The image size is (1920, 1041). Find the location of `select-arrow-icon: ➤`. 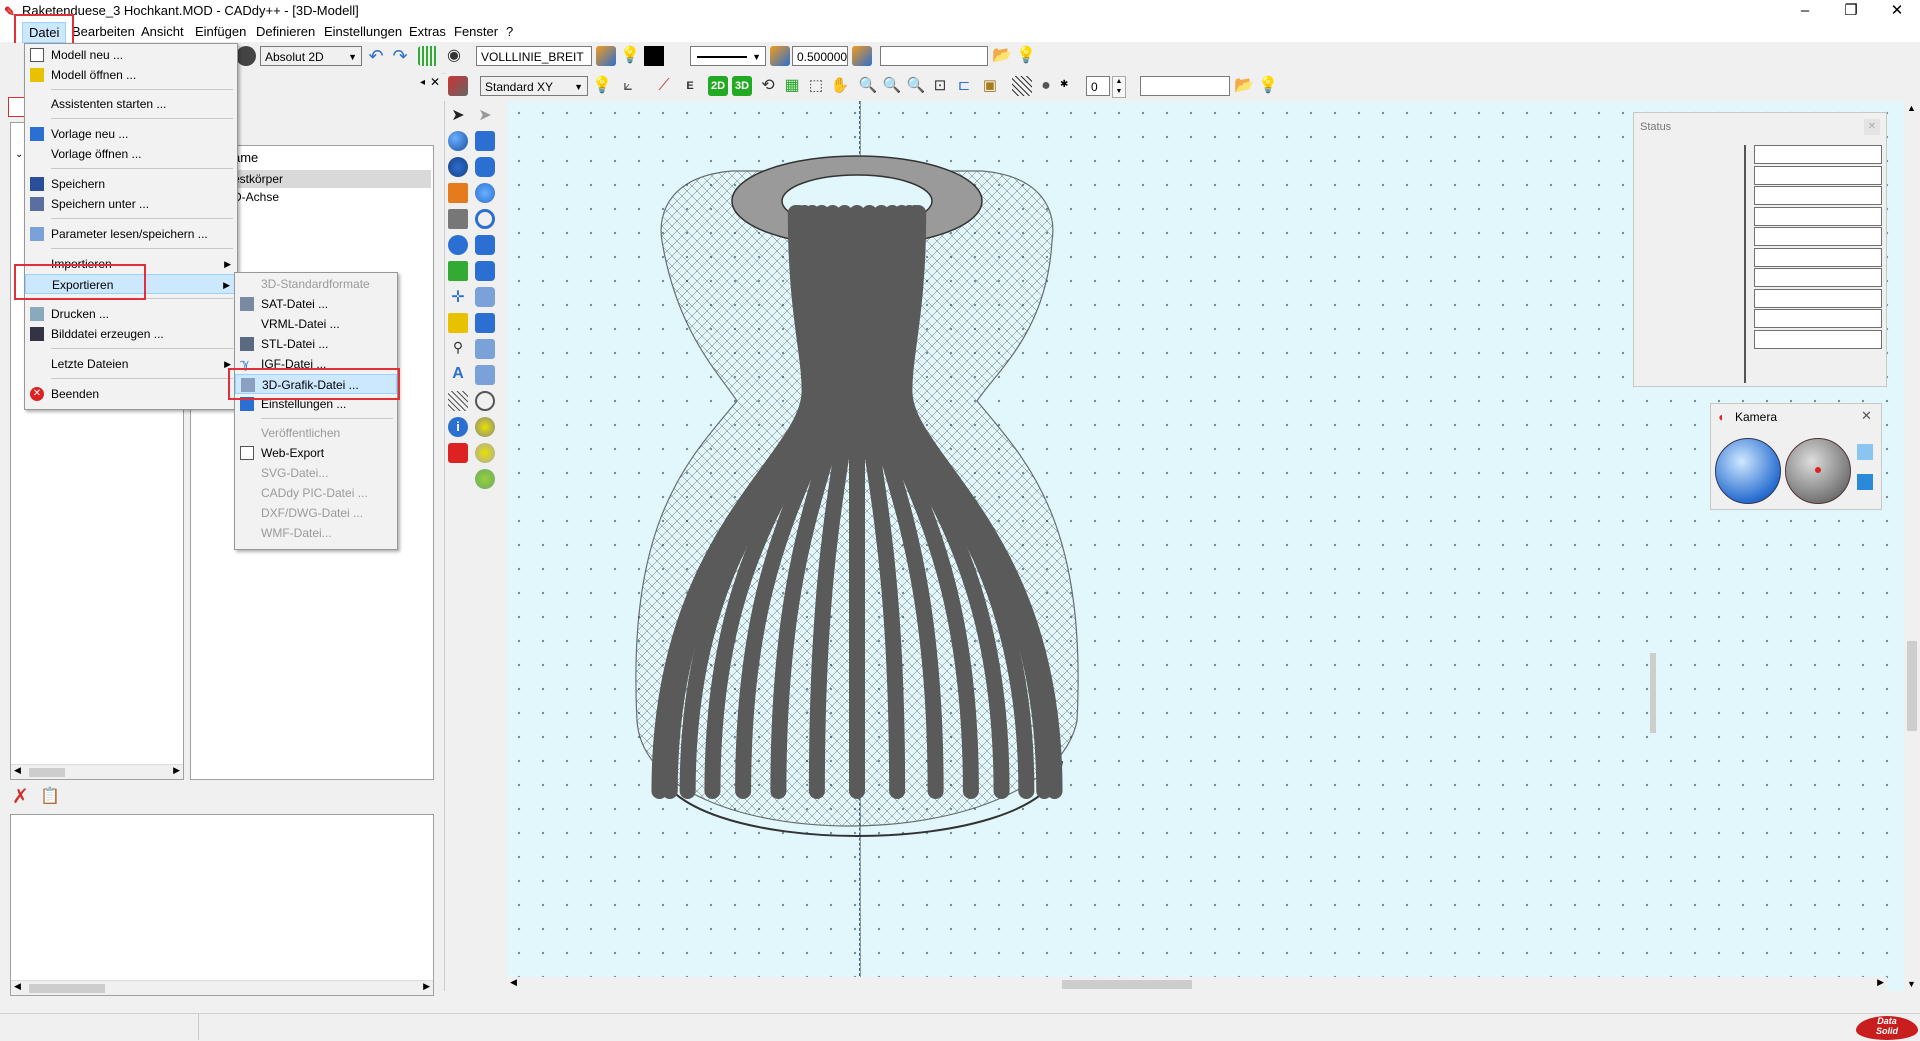

select-arrow-icon: ➤ is located at coordinates (458, 115).